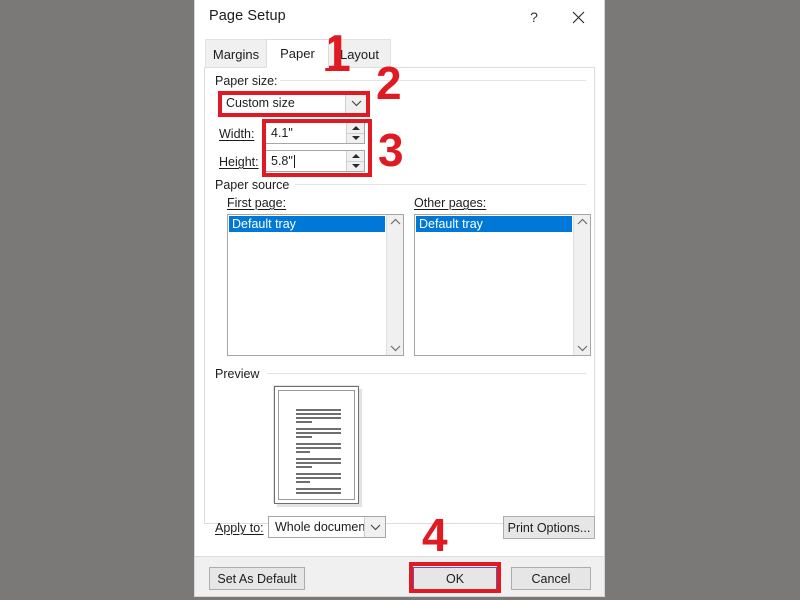  What do you see at coordinates (399, 17) in the screenshot?
I see `title-bar: Page Setup ?` at bounding box center [399, 17].